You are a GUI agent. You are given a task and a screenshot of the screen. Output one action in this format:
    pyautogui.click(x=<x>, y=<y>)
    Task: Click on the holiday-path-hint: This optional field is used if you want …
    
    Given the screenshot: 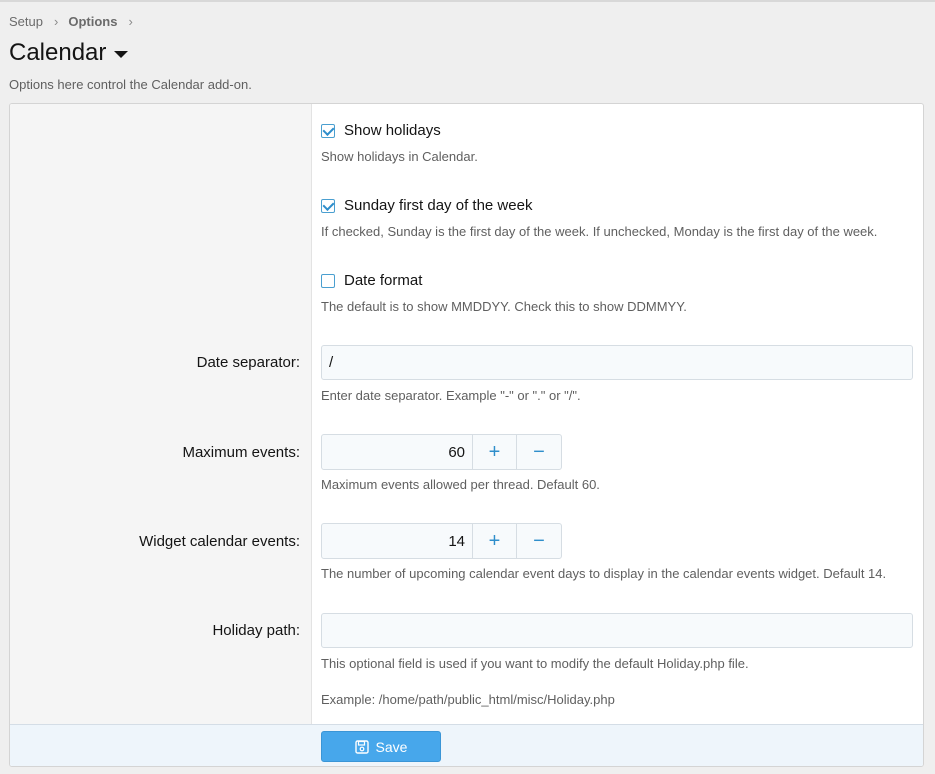 What is the action you would take?
    pyautogui.click(x=535, y=663)
    